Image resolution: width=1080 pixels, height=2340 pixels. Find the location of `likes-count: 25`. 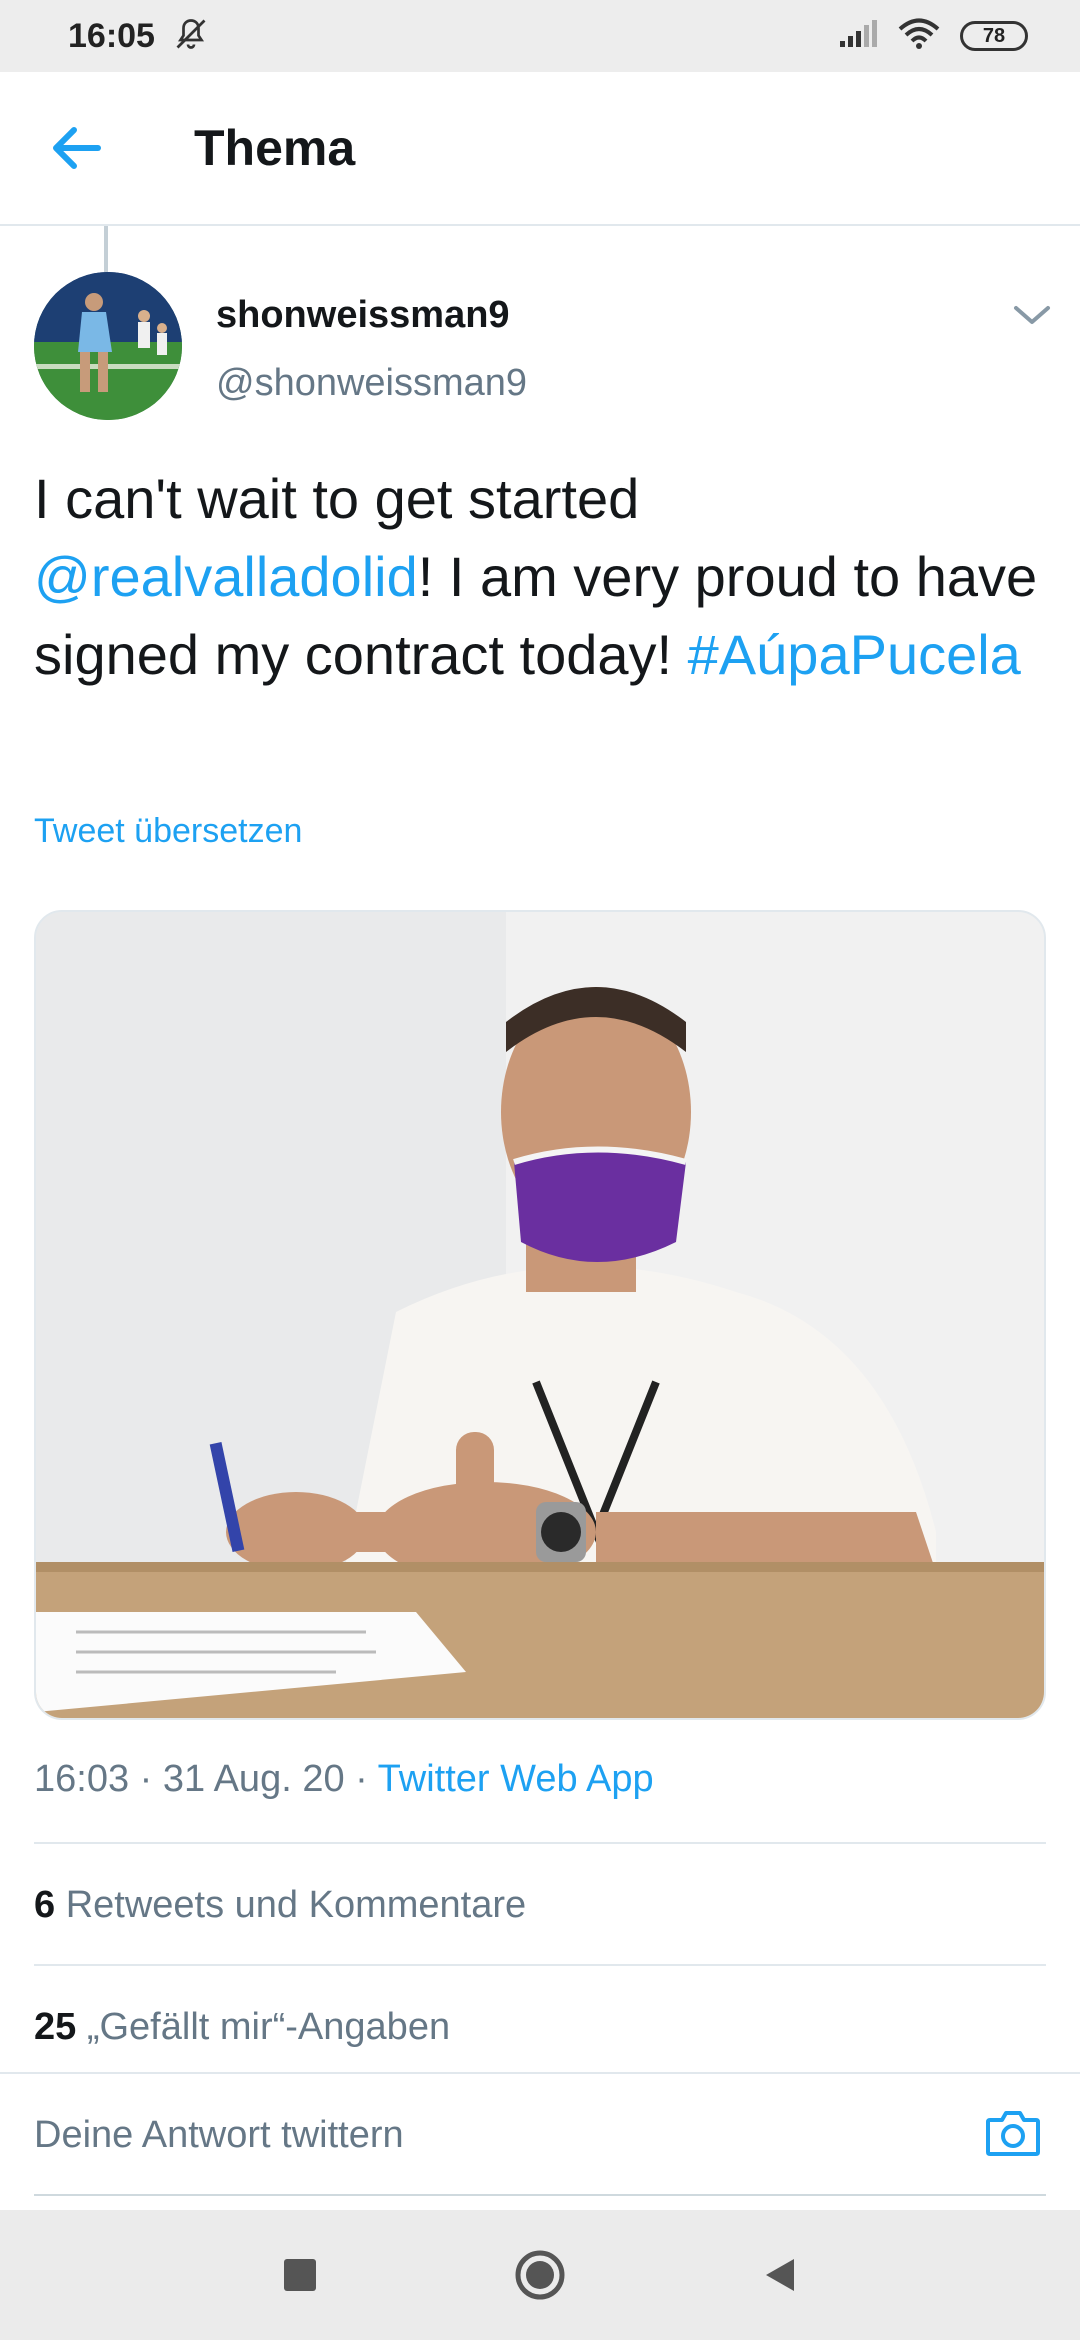

likes-count: 25 is located at coordinates (55, 2027).